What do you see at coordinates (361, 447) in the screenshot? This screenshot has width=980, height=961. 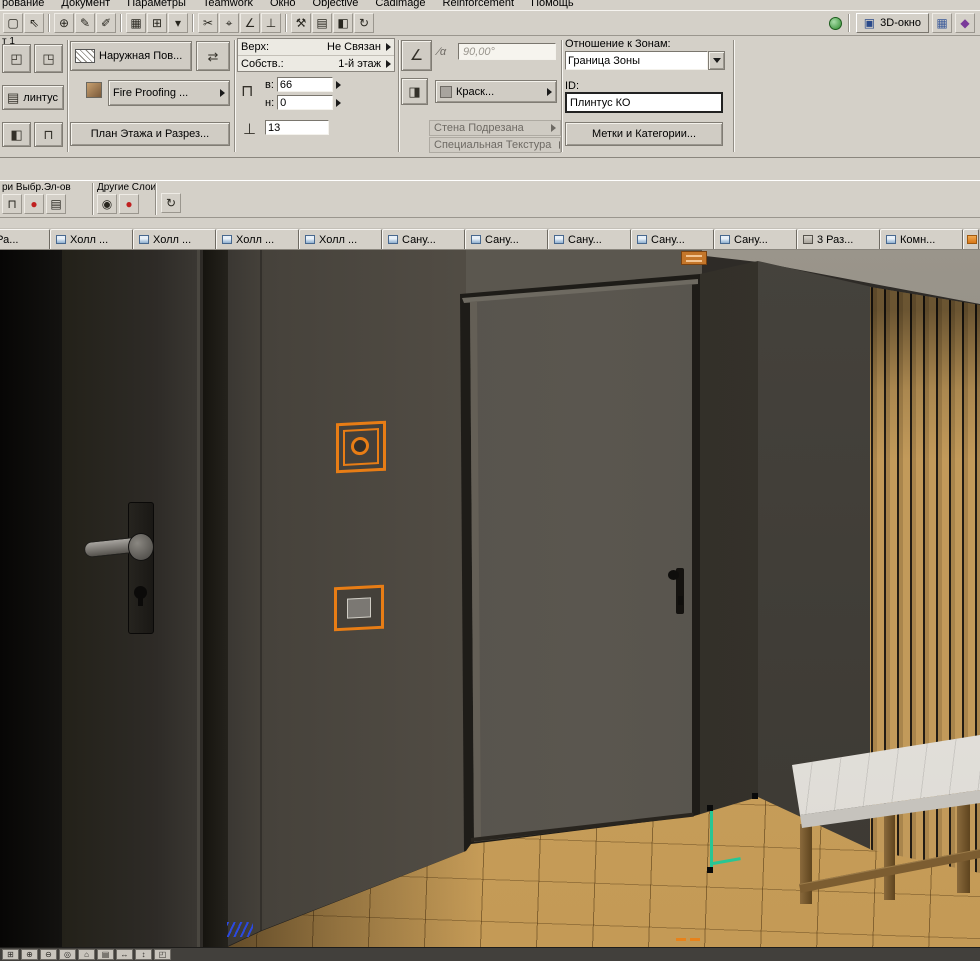 I see `wall-socket-selected` at bounding box center [361, 447].